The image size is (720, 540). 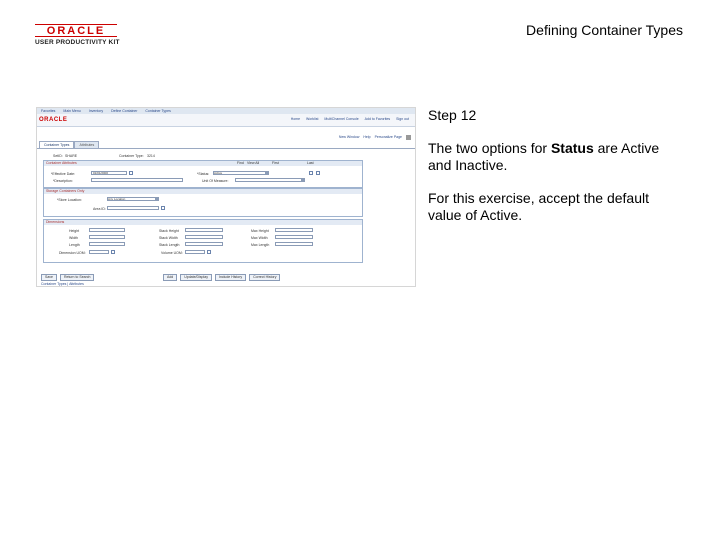 I want to click on tab-attributes: Attributes, so click(x=87, y=144).